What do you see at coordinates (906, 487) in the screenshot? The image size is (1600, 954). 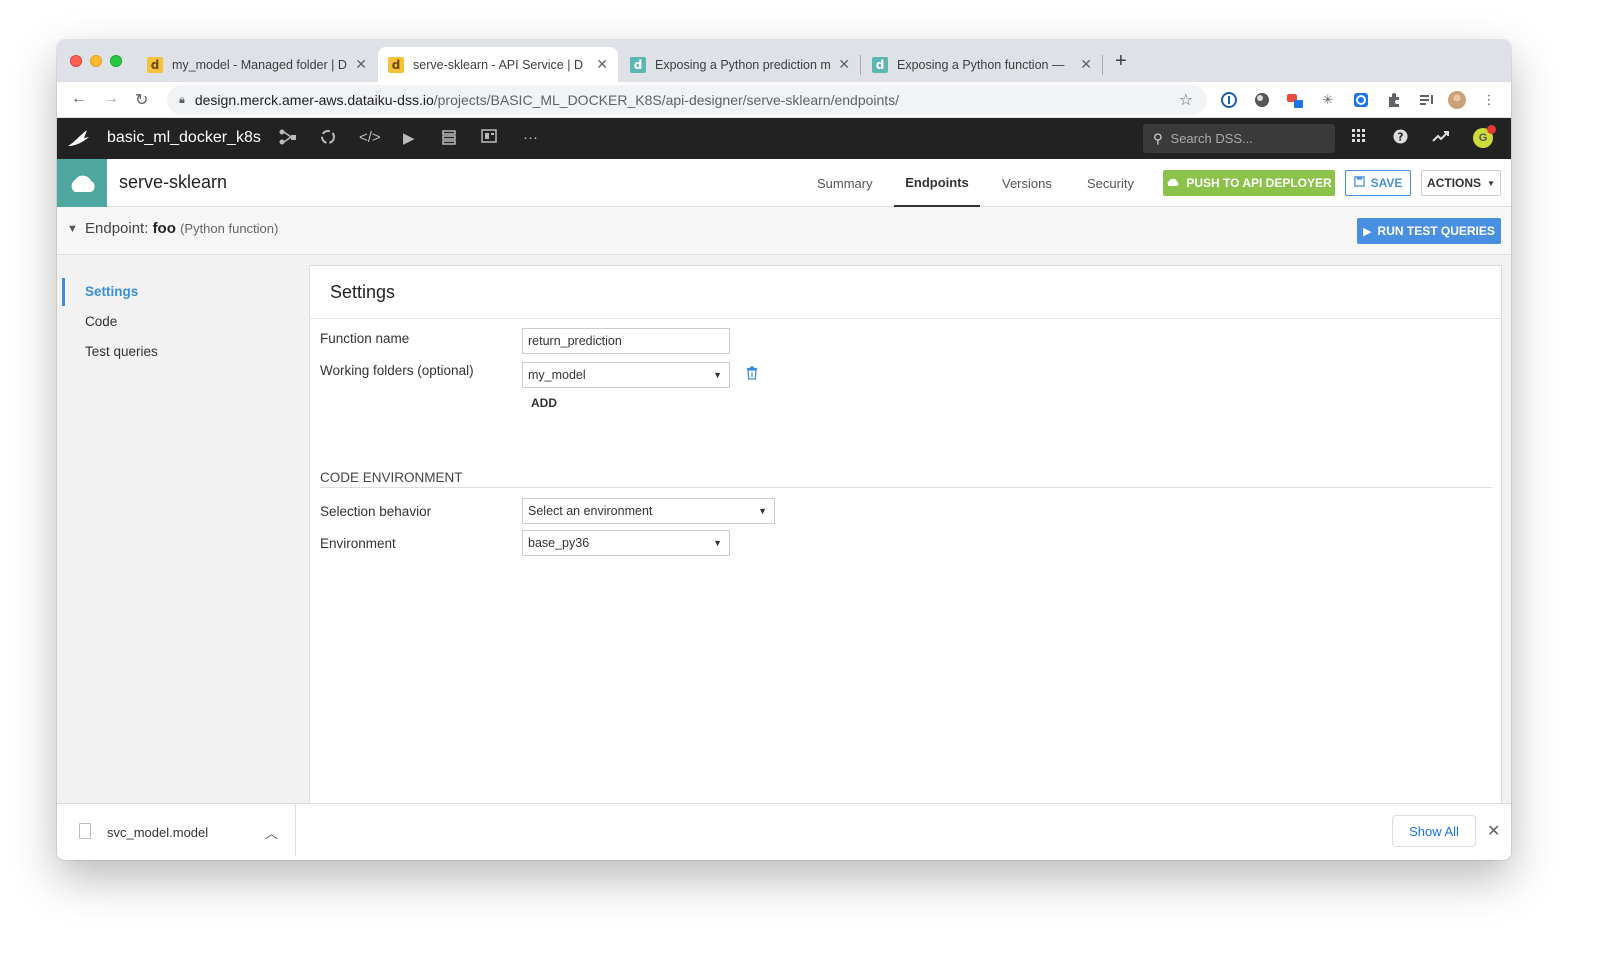 I see `section-divider` at bounding box center [906, 487].